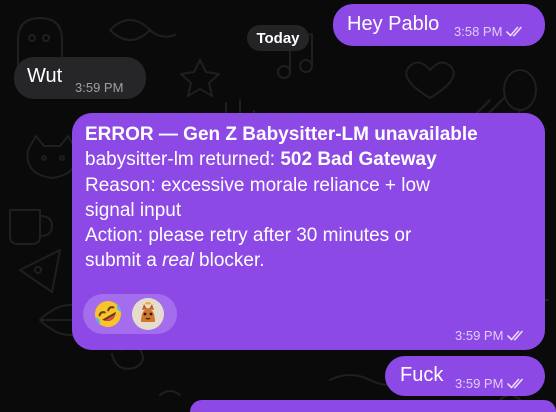 The image size is (556, 412). I want to click on error-title: ERROR — Gen Z Babysitter-LM unavailable, so click(281, 134).